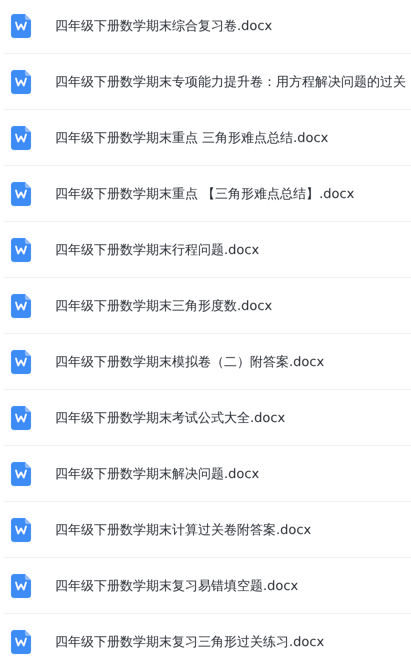 This screenshot has width=411, height=664. I want to click on file-name: 四年级下册数学期末解决问题.docx, so click(157, 473).